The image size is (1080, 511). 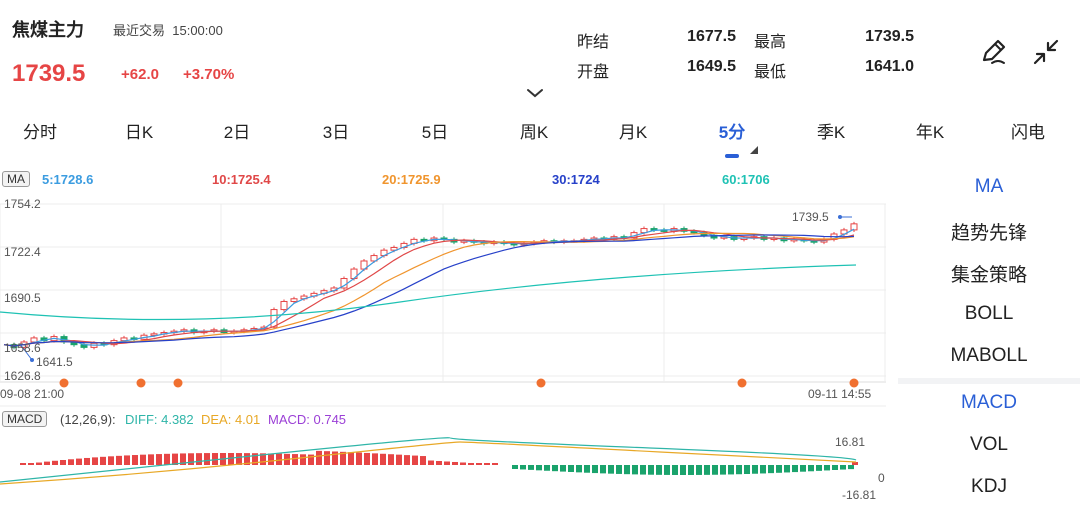 I want to click on ma10-value: 10:1725.4, so click(x=241, y=179).